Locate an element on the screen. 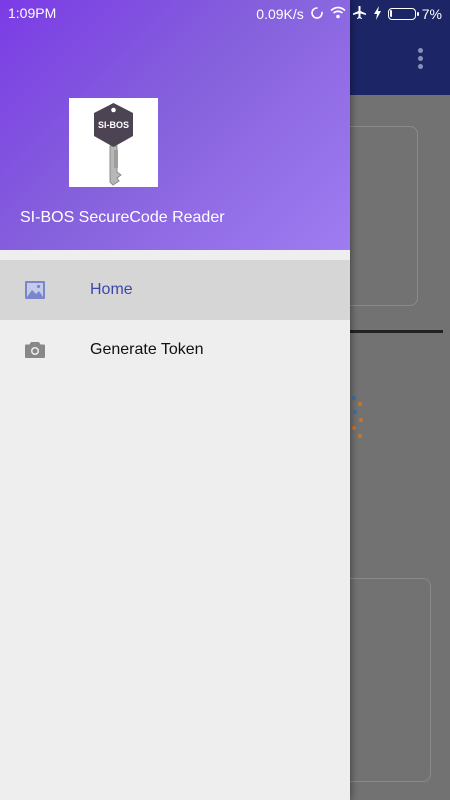 This screenshot has width=450, height=800. drawer-item-label: Generate Token is located at coordinates (147, 349).